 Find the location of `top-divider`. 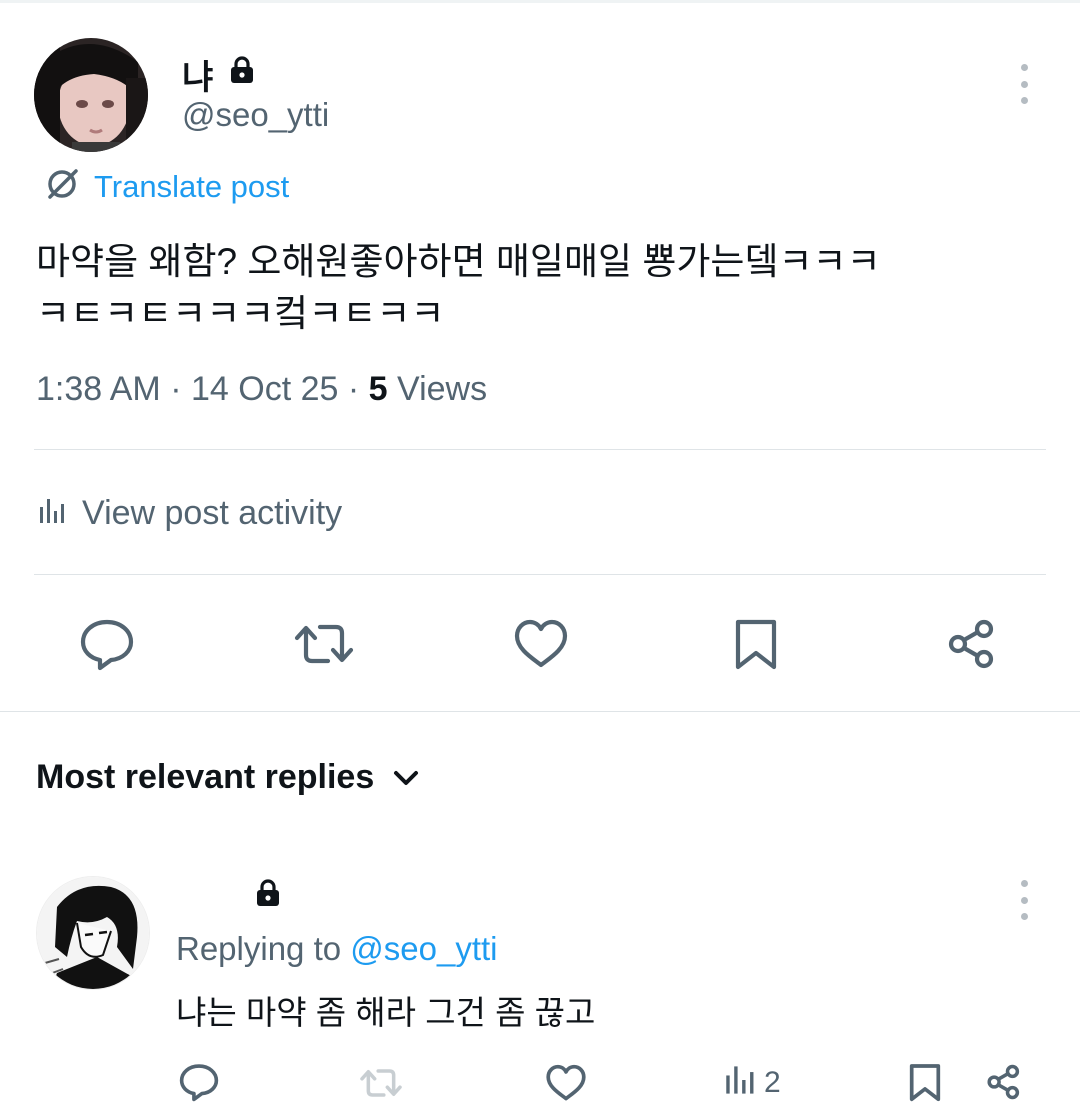

top-divider is located at coordinates (540, 1).